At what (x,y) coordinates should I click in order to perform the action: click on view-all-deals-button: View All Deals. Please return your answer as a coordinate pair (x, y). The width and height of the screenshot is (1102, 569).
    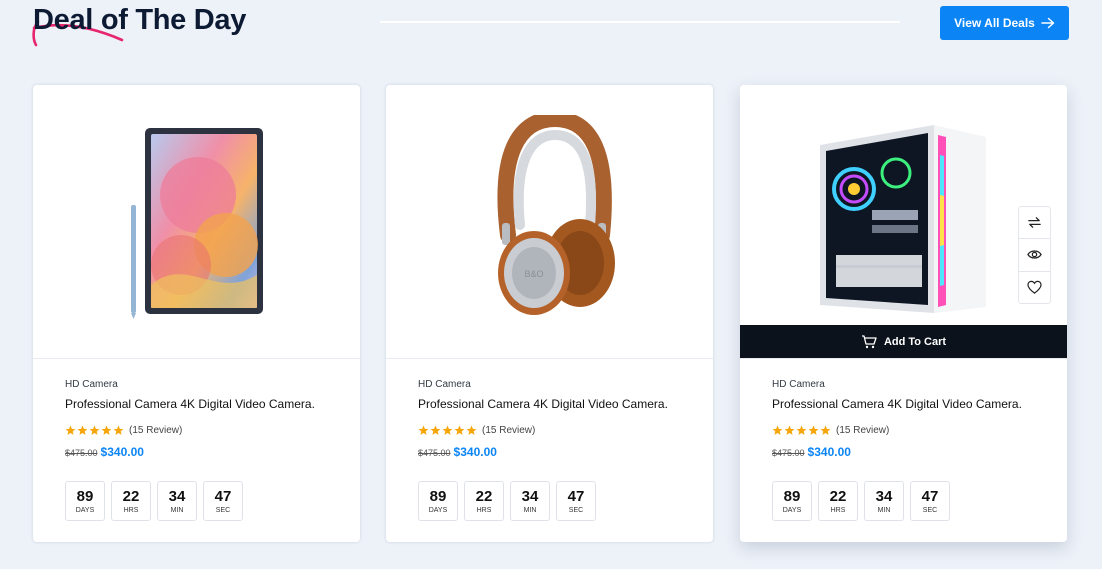
    Looking at the image, I should click on (1004, 23).